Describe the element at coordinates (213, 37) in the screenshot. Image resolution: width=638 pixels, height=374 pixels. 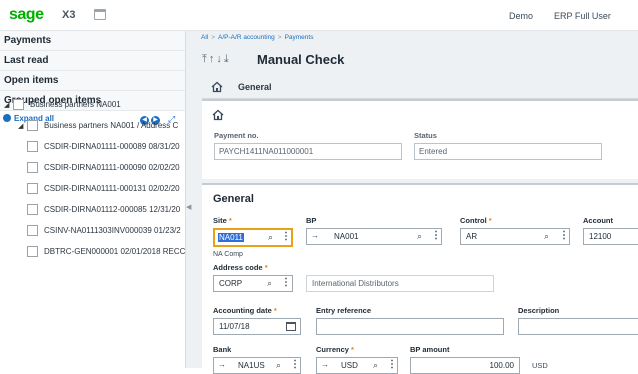
I see `chevron-right-icon: >` at that location.